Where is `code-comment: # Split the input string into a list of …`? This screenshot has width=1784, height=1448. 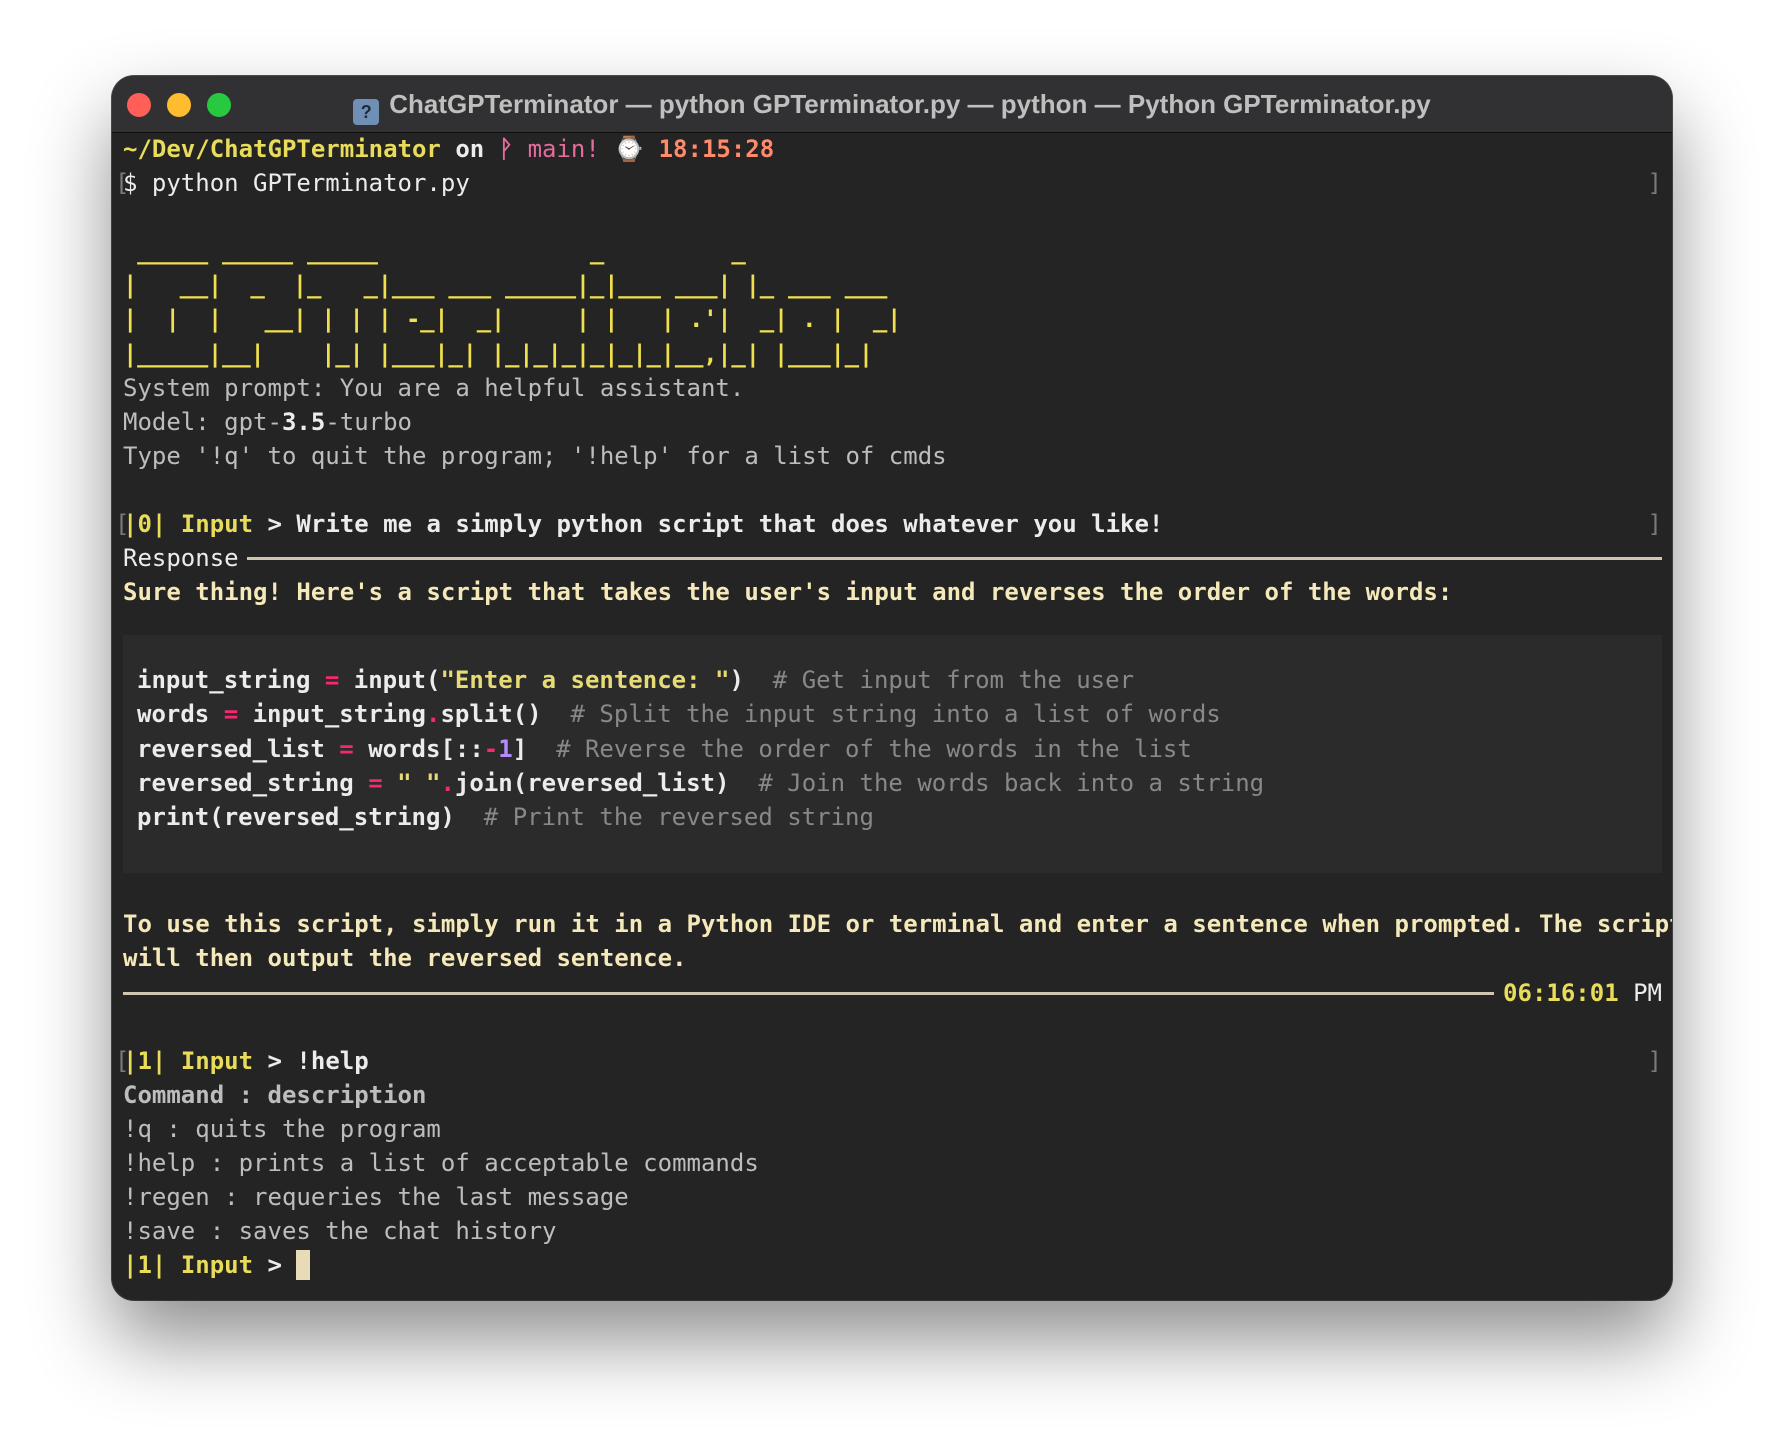
code-comment: # Split the input string into a list of … is located at coordinates (895, 714).